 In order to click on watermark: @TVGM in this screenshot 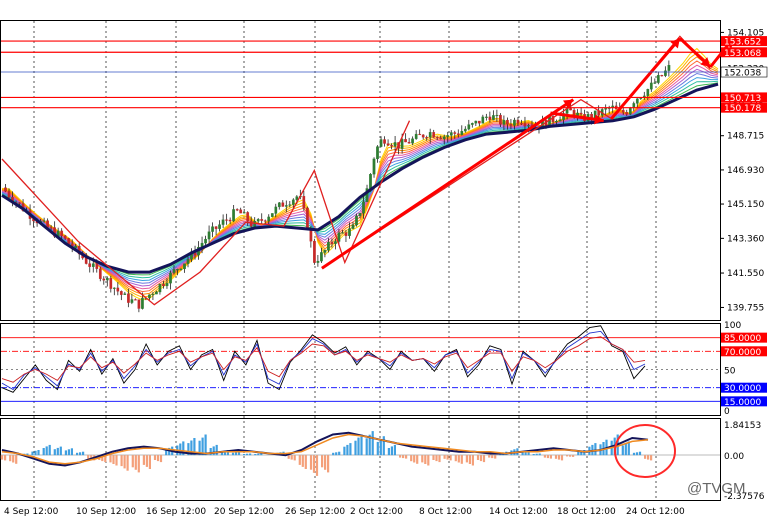, I will do `click(716, 488)`.